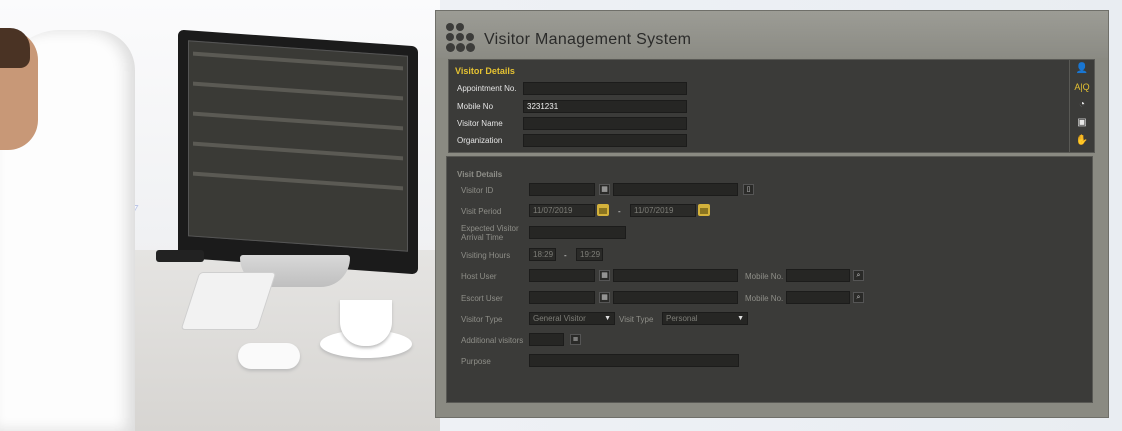  What do you see at coordinates (603, 210) in the screenshot?
I see `calendar-from-icon` at bounding box center [603, 210].